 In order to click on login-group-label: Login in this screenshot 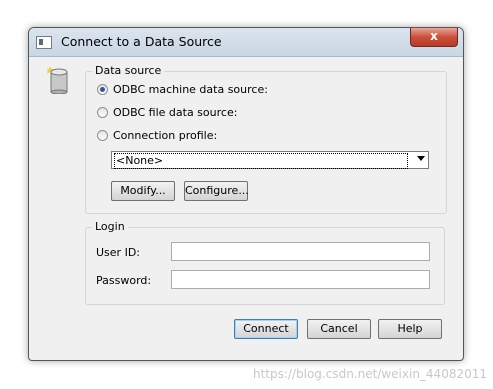, I will do `click(110, 226)`.